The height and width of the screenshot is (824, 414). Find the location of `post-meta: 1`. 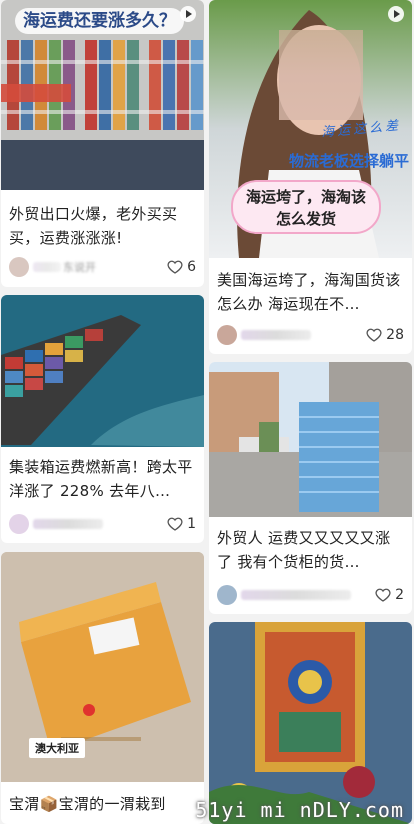

post-meta: 1 is located at coordinates (102, 524).